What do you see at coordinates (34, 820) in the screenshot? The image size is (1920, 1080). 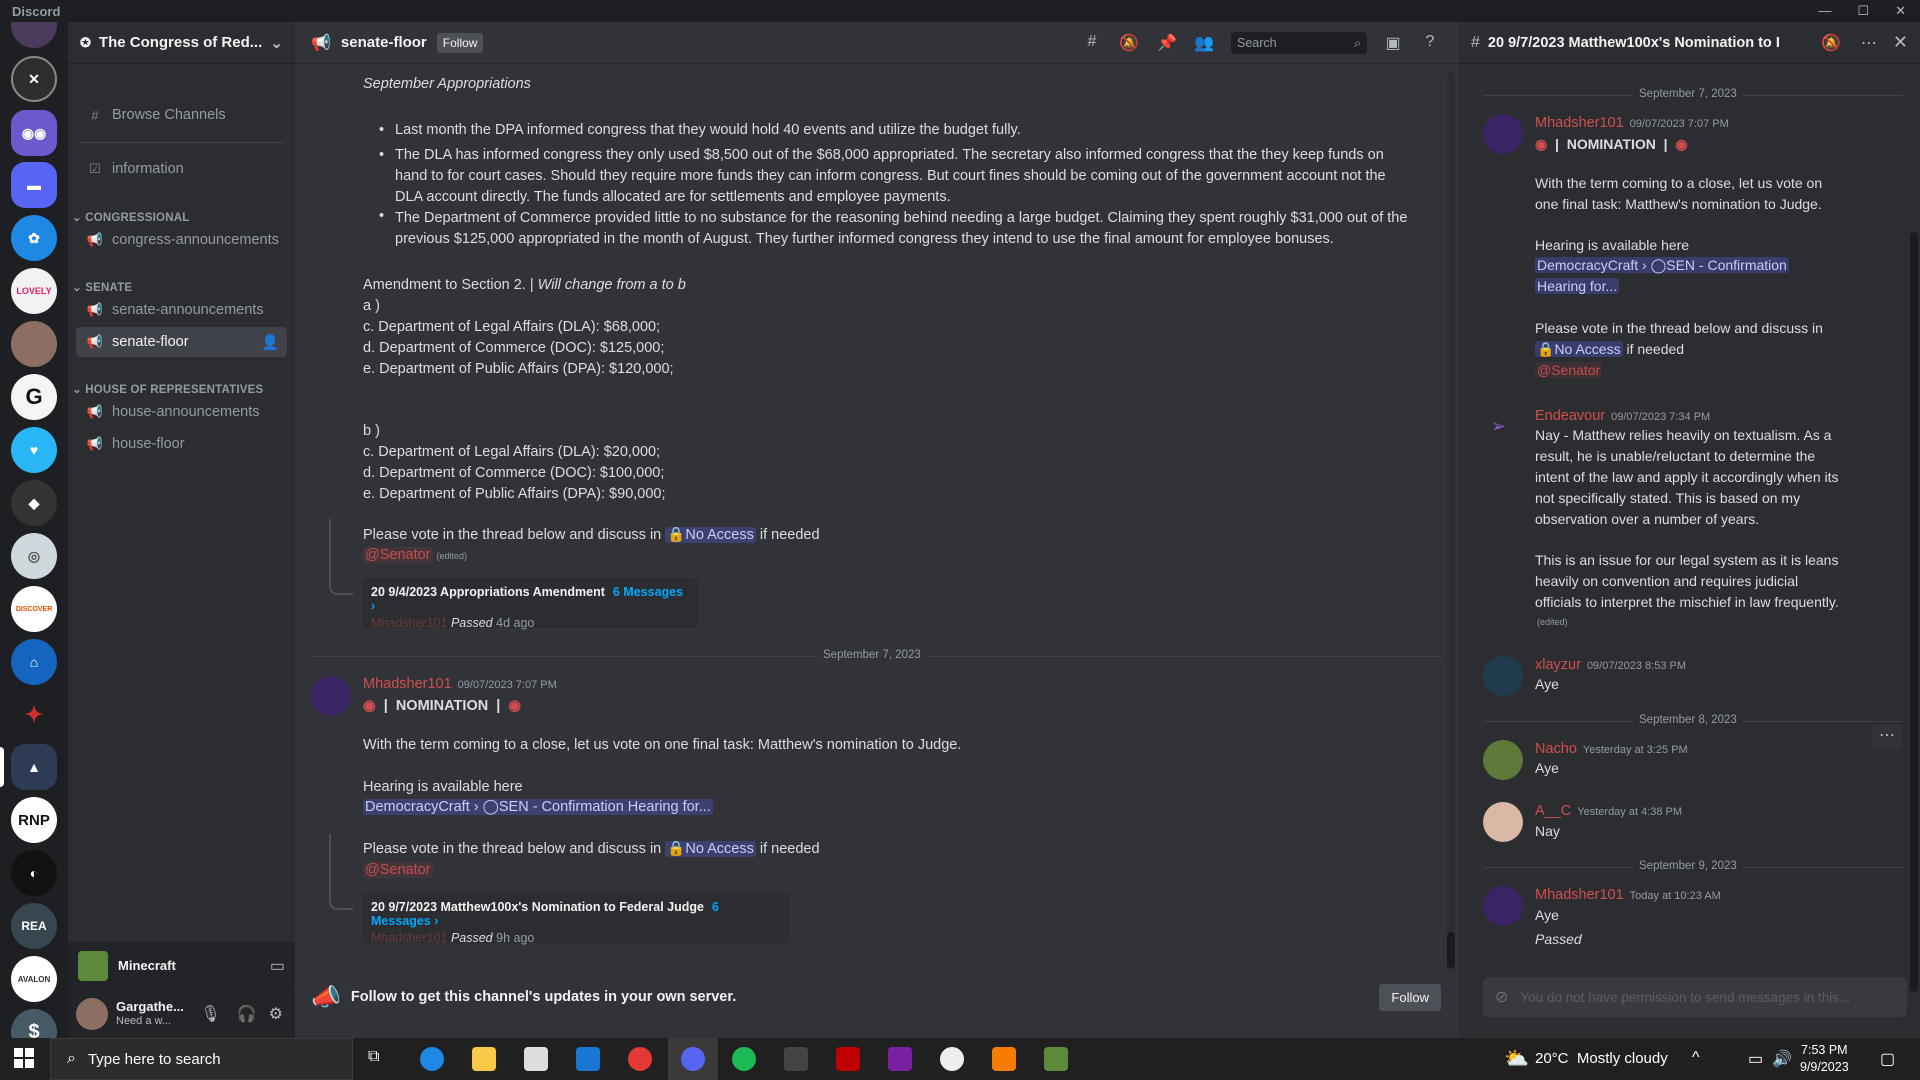 I see `server-icon: RNP` at bounding box center [34, 820].